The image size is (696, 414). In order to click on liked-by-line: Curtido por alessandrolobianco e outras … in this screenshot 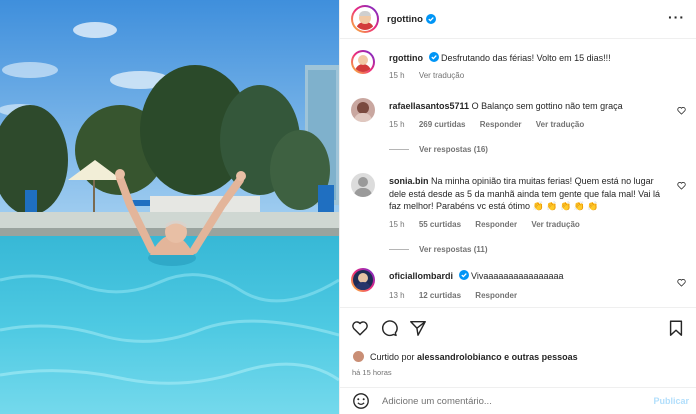, I will do `click(465, 356)`.